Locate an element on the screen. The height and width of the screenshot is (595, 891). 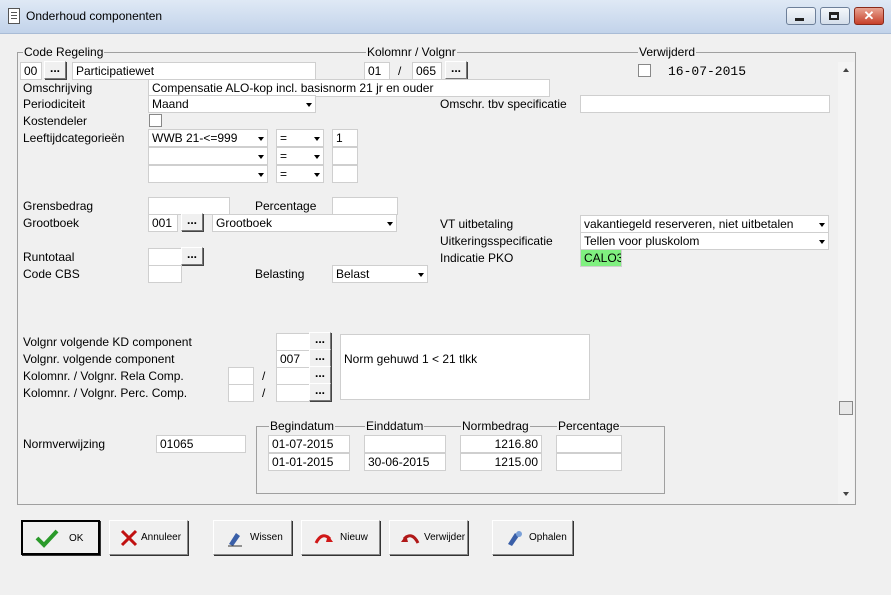
percentage-input is located at coordinates (365, 206).